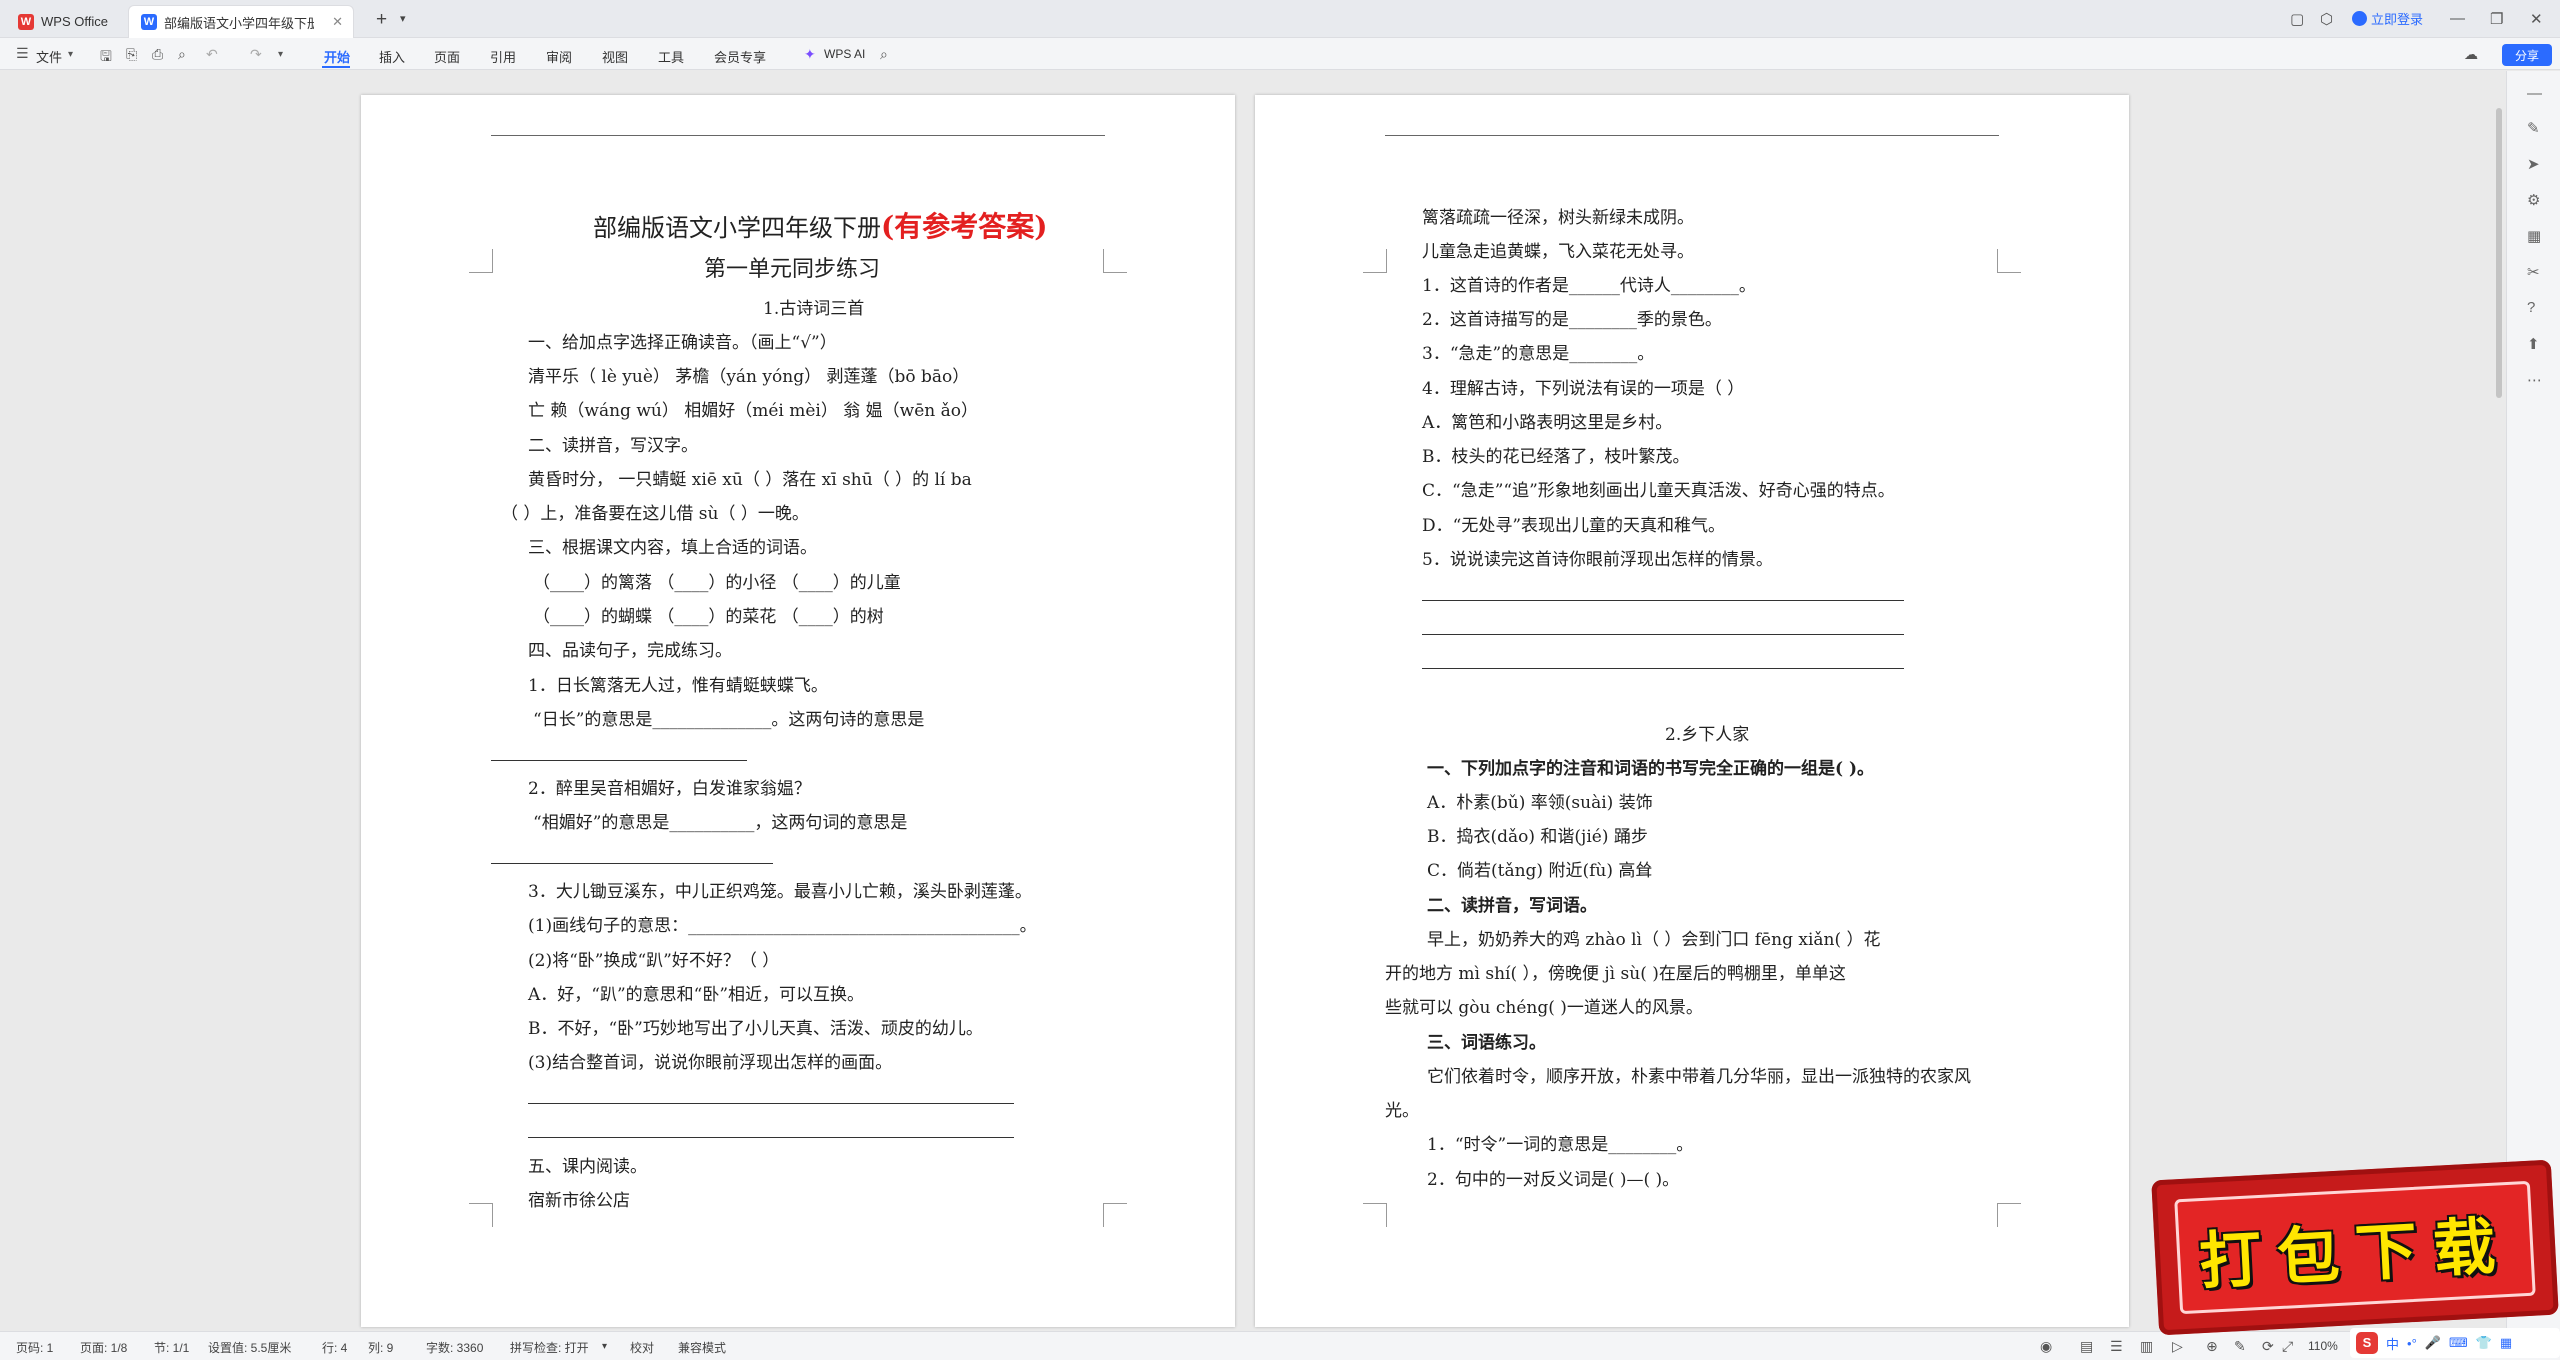  I want to click on status-compat-mode: 兼容模式, so click(702, 1347).